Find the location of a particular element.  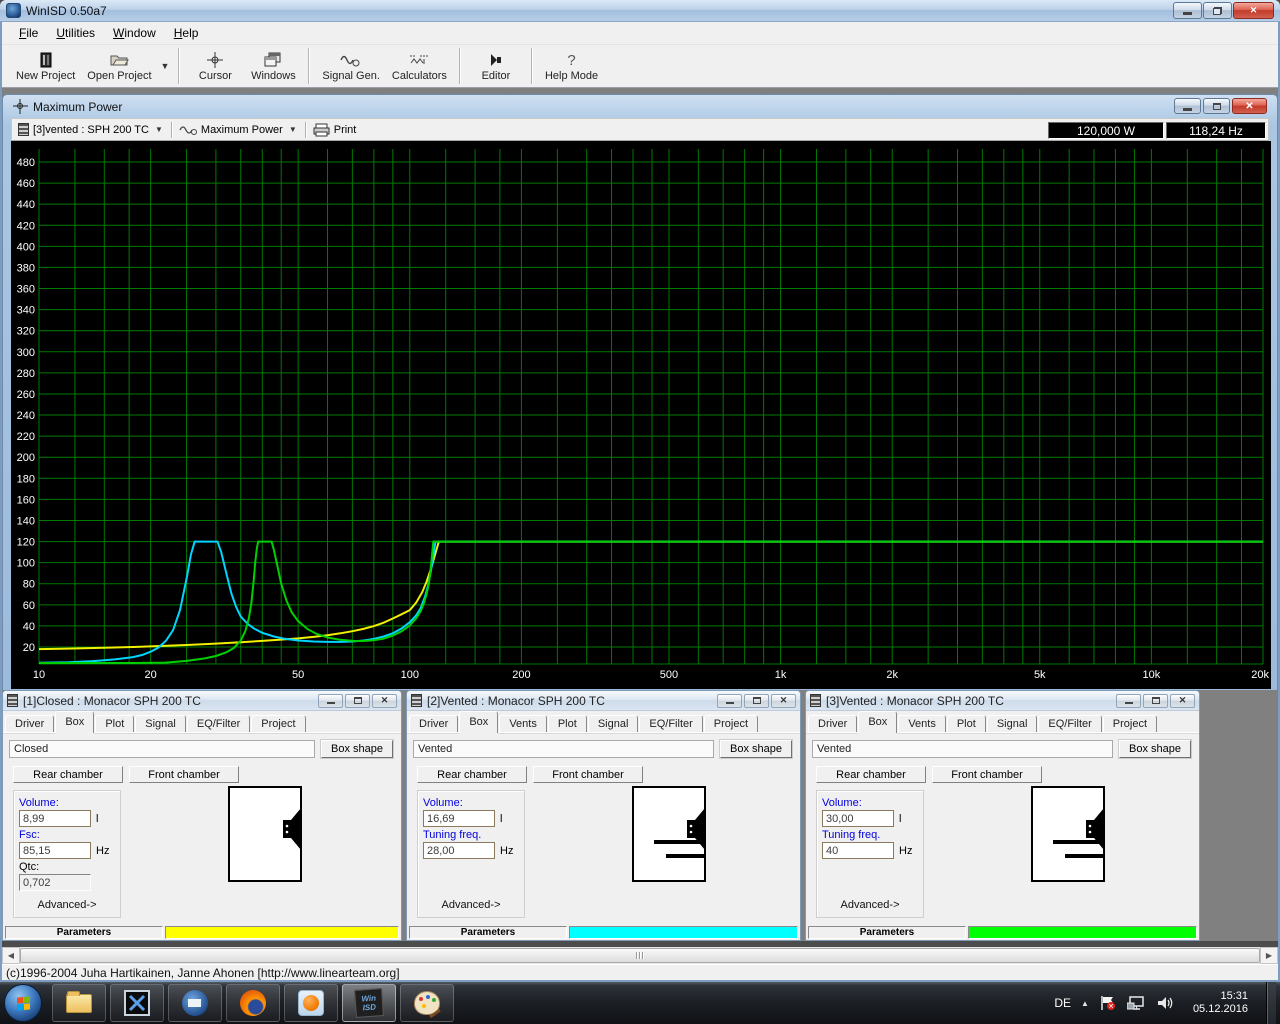

menu-utilities: Utilities is located at coordinates (75, 33).